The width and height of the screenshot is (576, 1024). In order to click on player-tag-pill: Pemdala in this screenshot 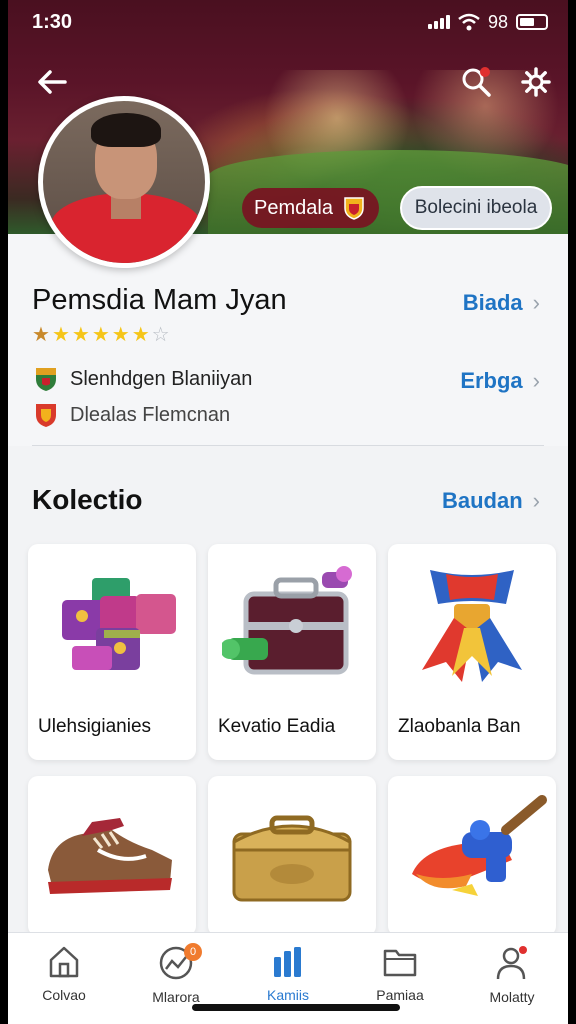, I will do `click(310, 208)`.